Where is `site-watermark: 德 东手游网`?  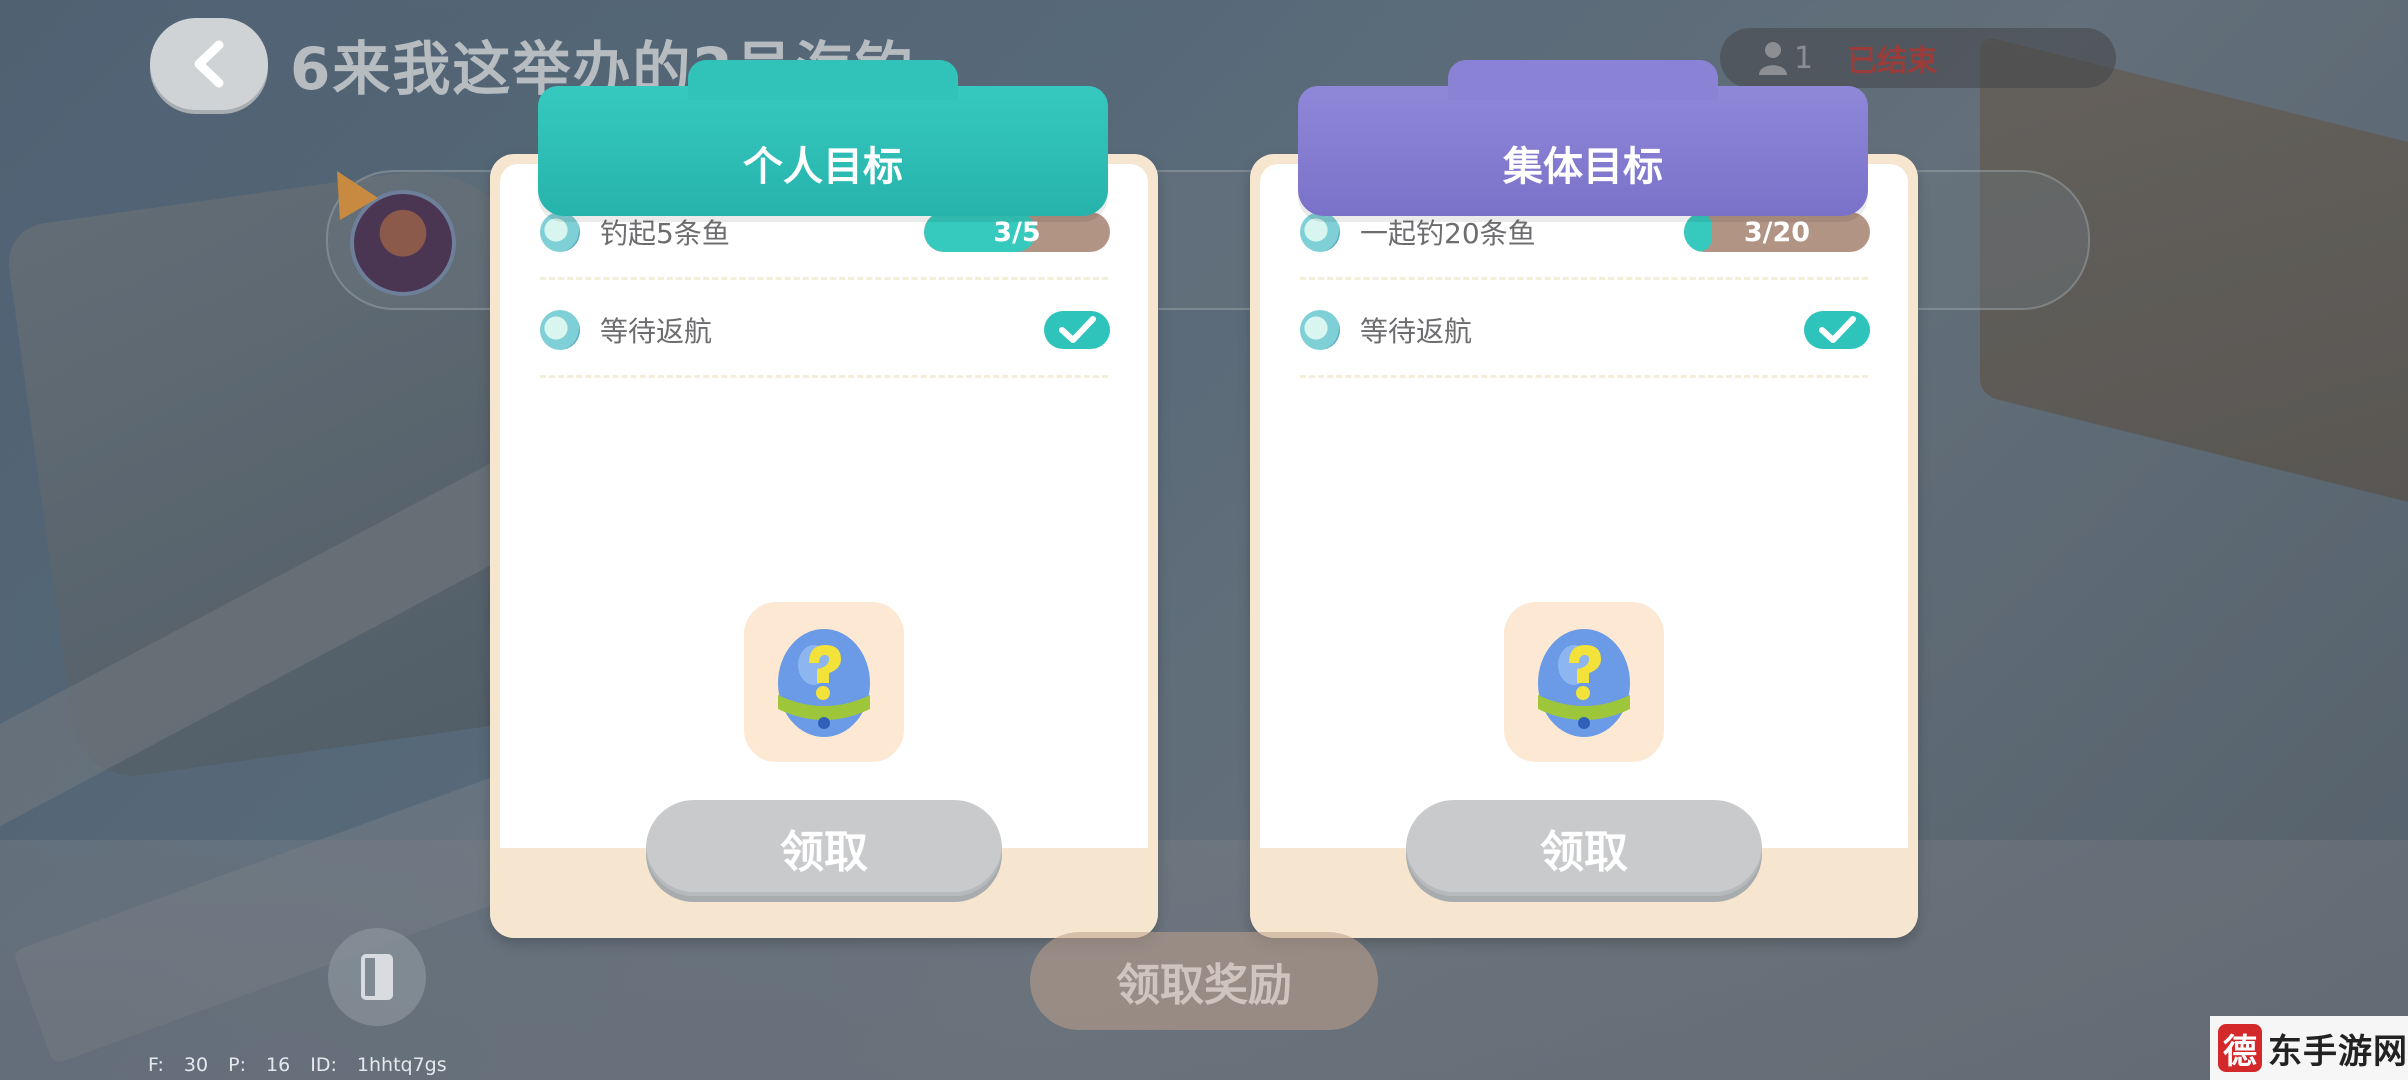 site-watermark: 德 东手游网 is located at coordinates (2309, 1048).